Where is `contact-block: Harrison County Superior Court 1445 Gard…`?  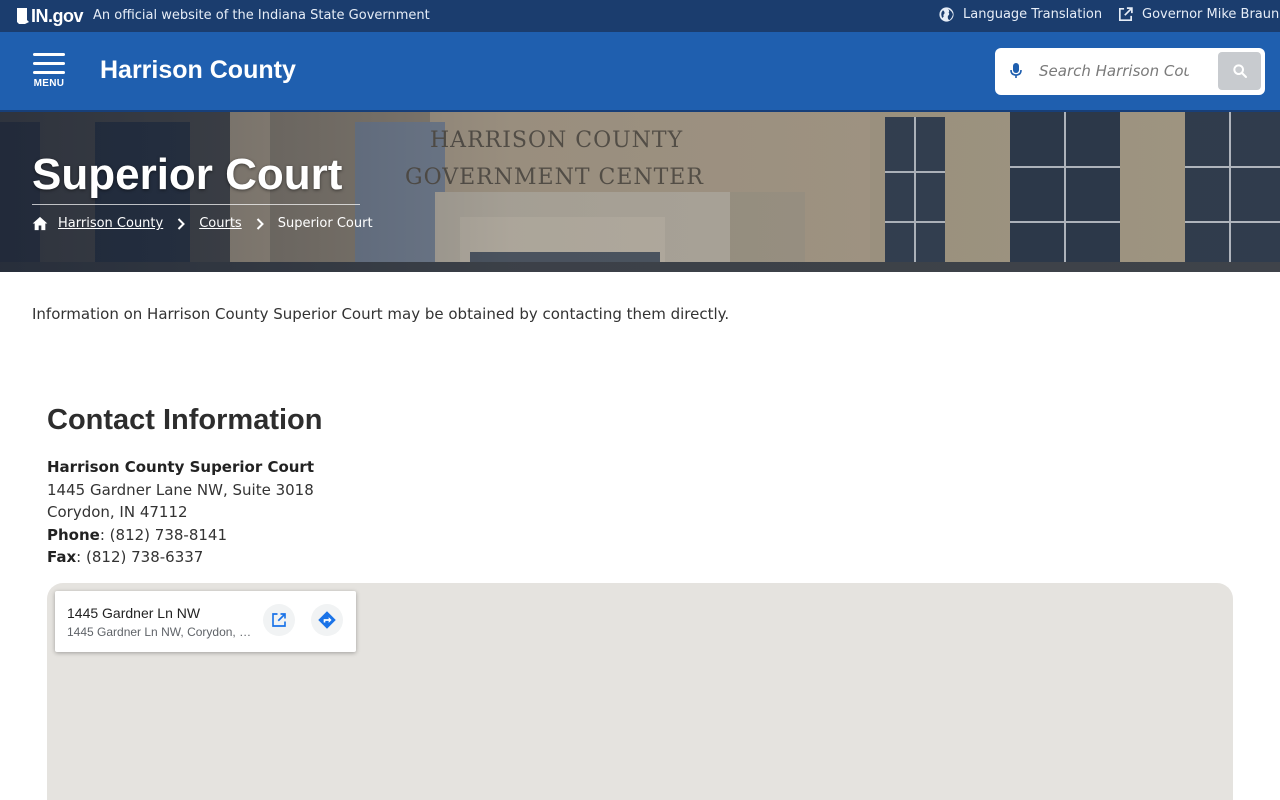 contact-block: Harrison County Superior Court 1445 Gard… is located at coordinates (180, 512).